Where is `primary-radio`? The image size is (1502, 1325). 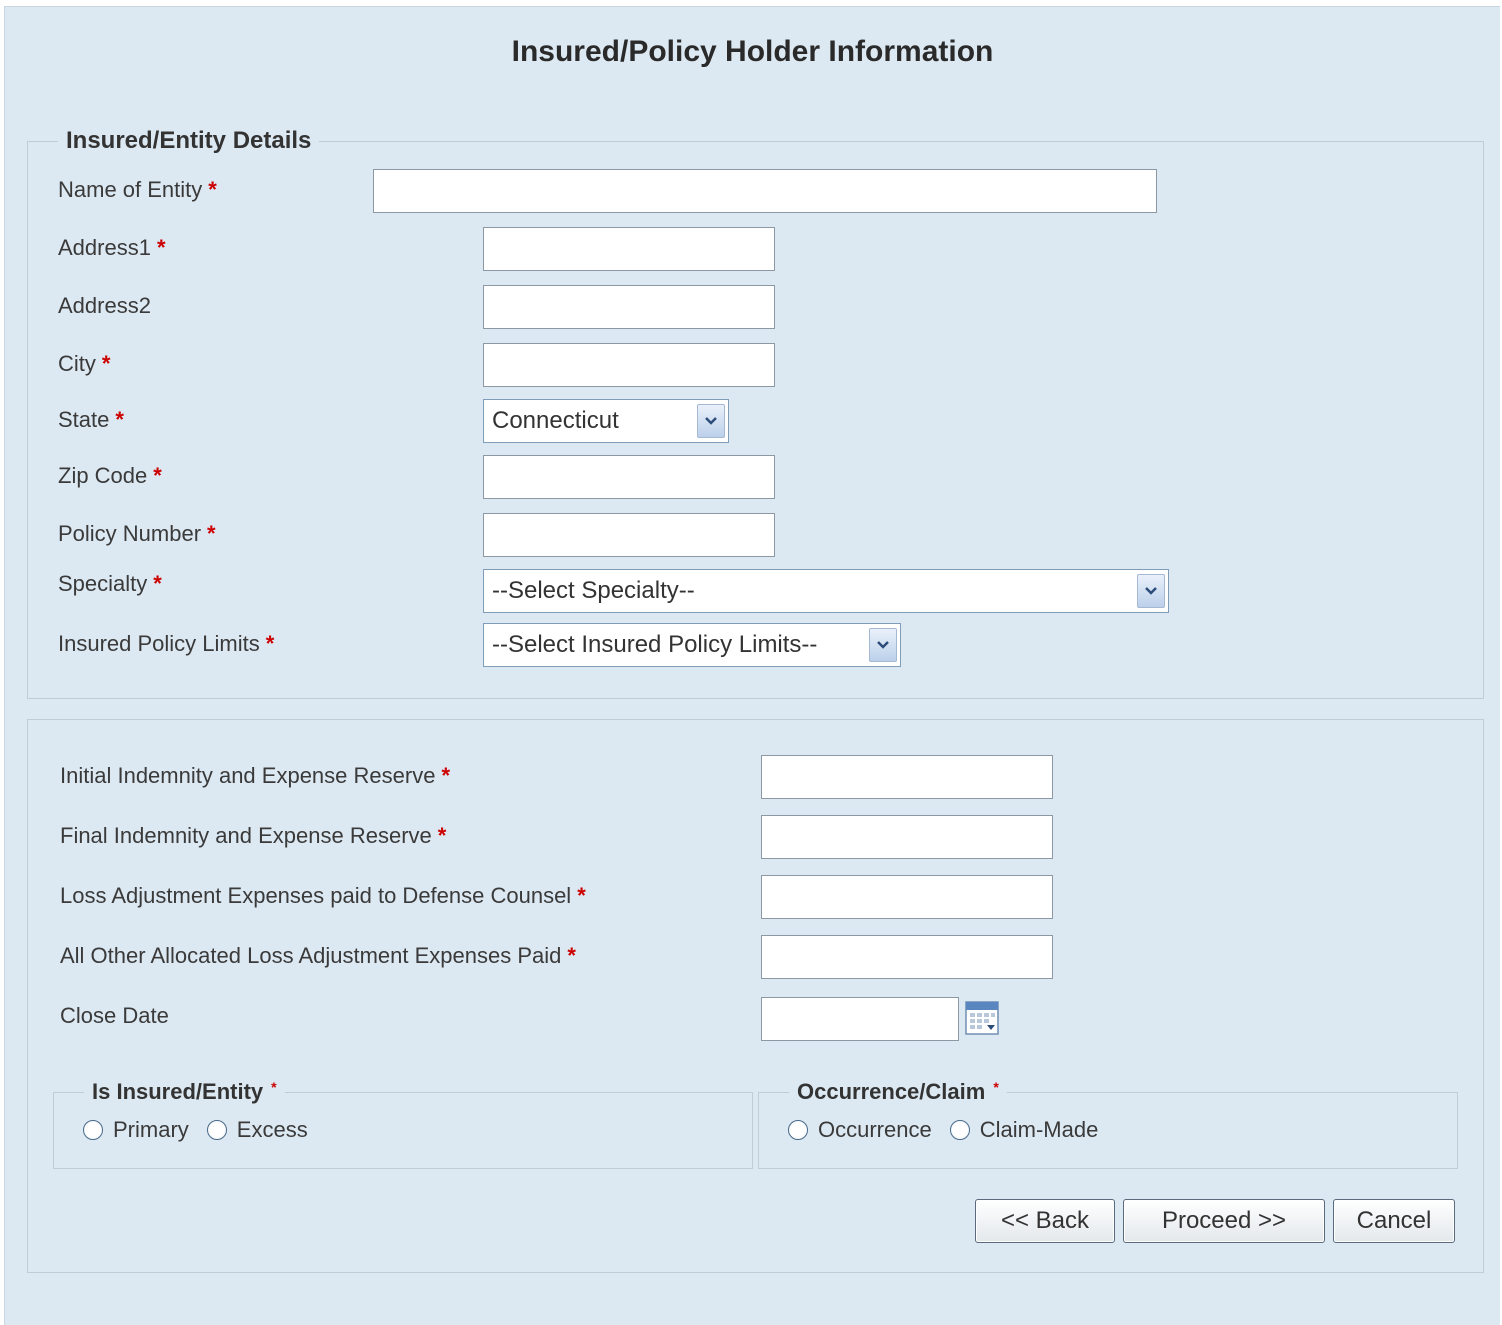
primary-radio is located at coordinates (93, 1130).